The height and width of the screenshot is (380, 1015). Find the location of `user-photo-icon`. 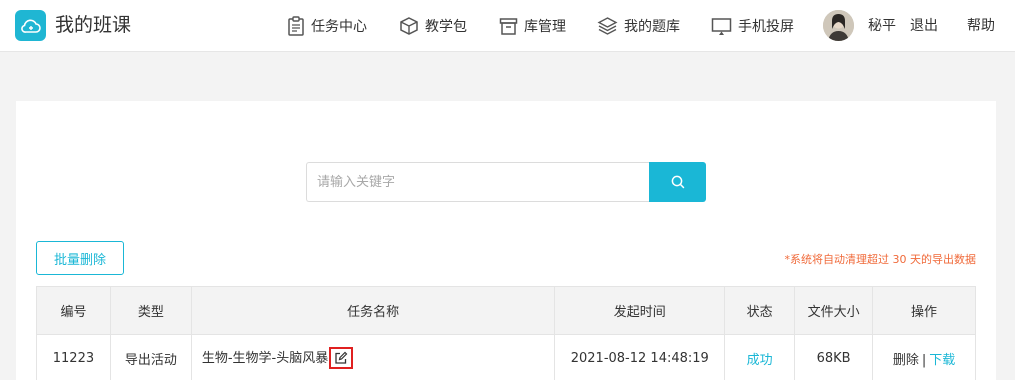

user-photo-icon is located at coordinates (838, 25).